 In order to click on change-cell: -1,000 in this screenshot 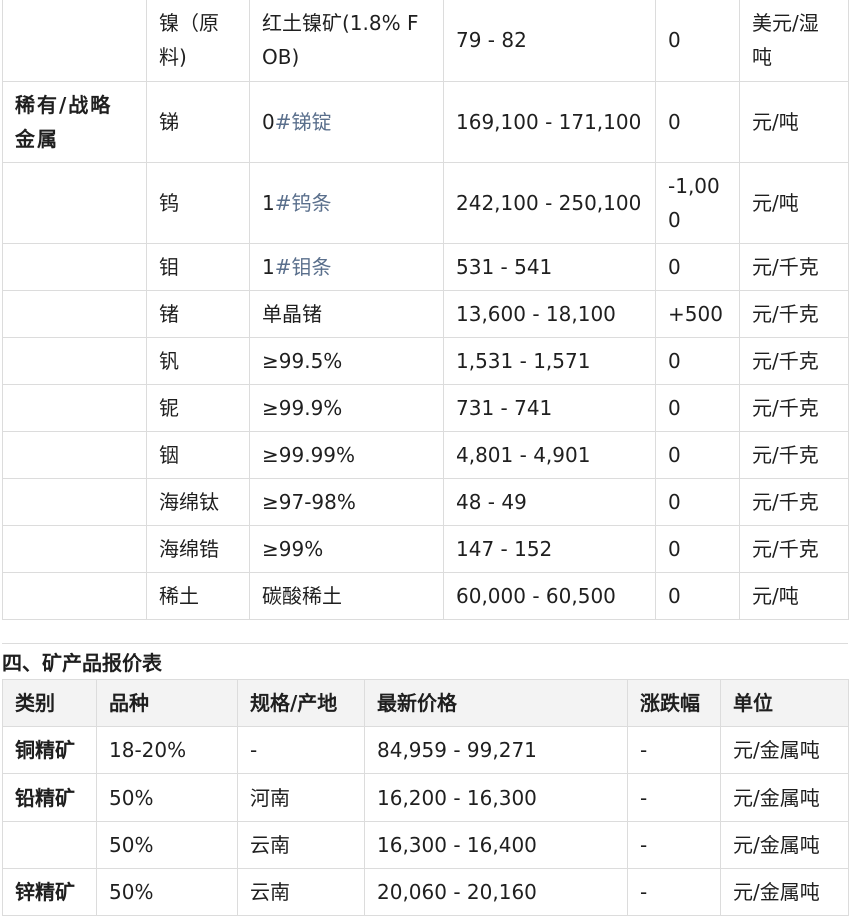, I will do `click(697, 203)`.